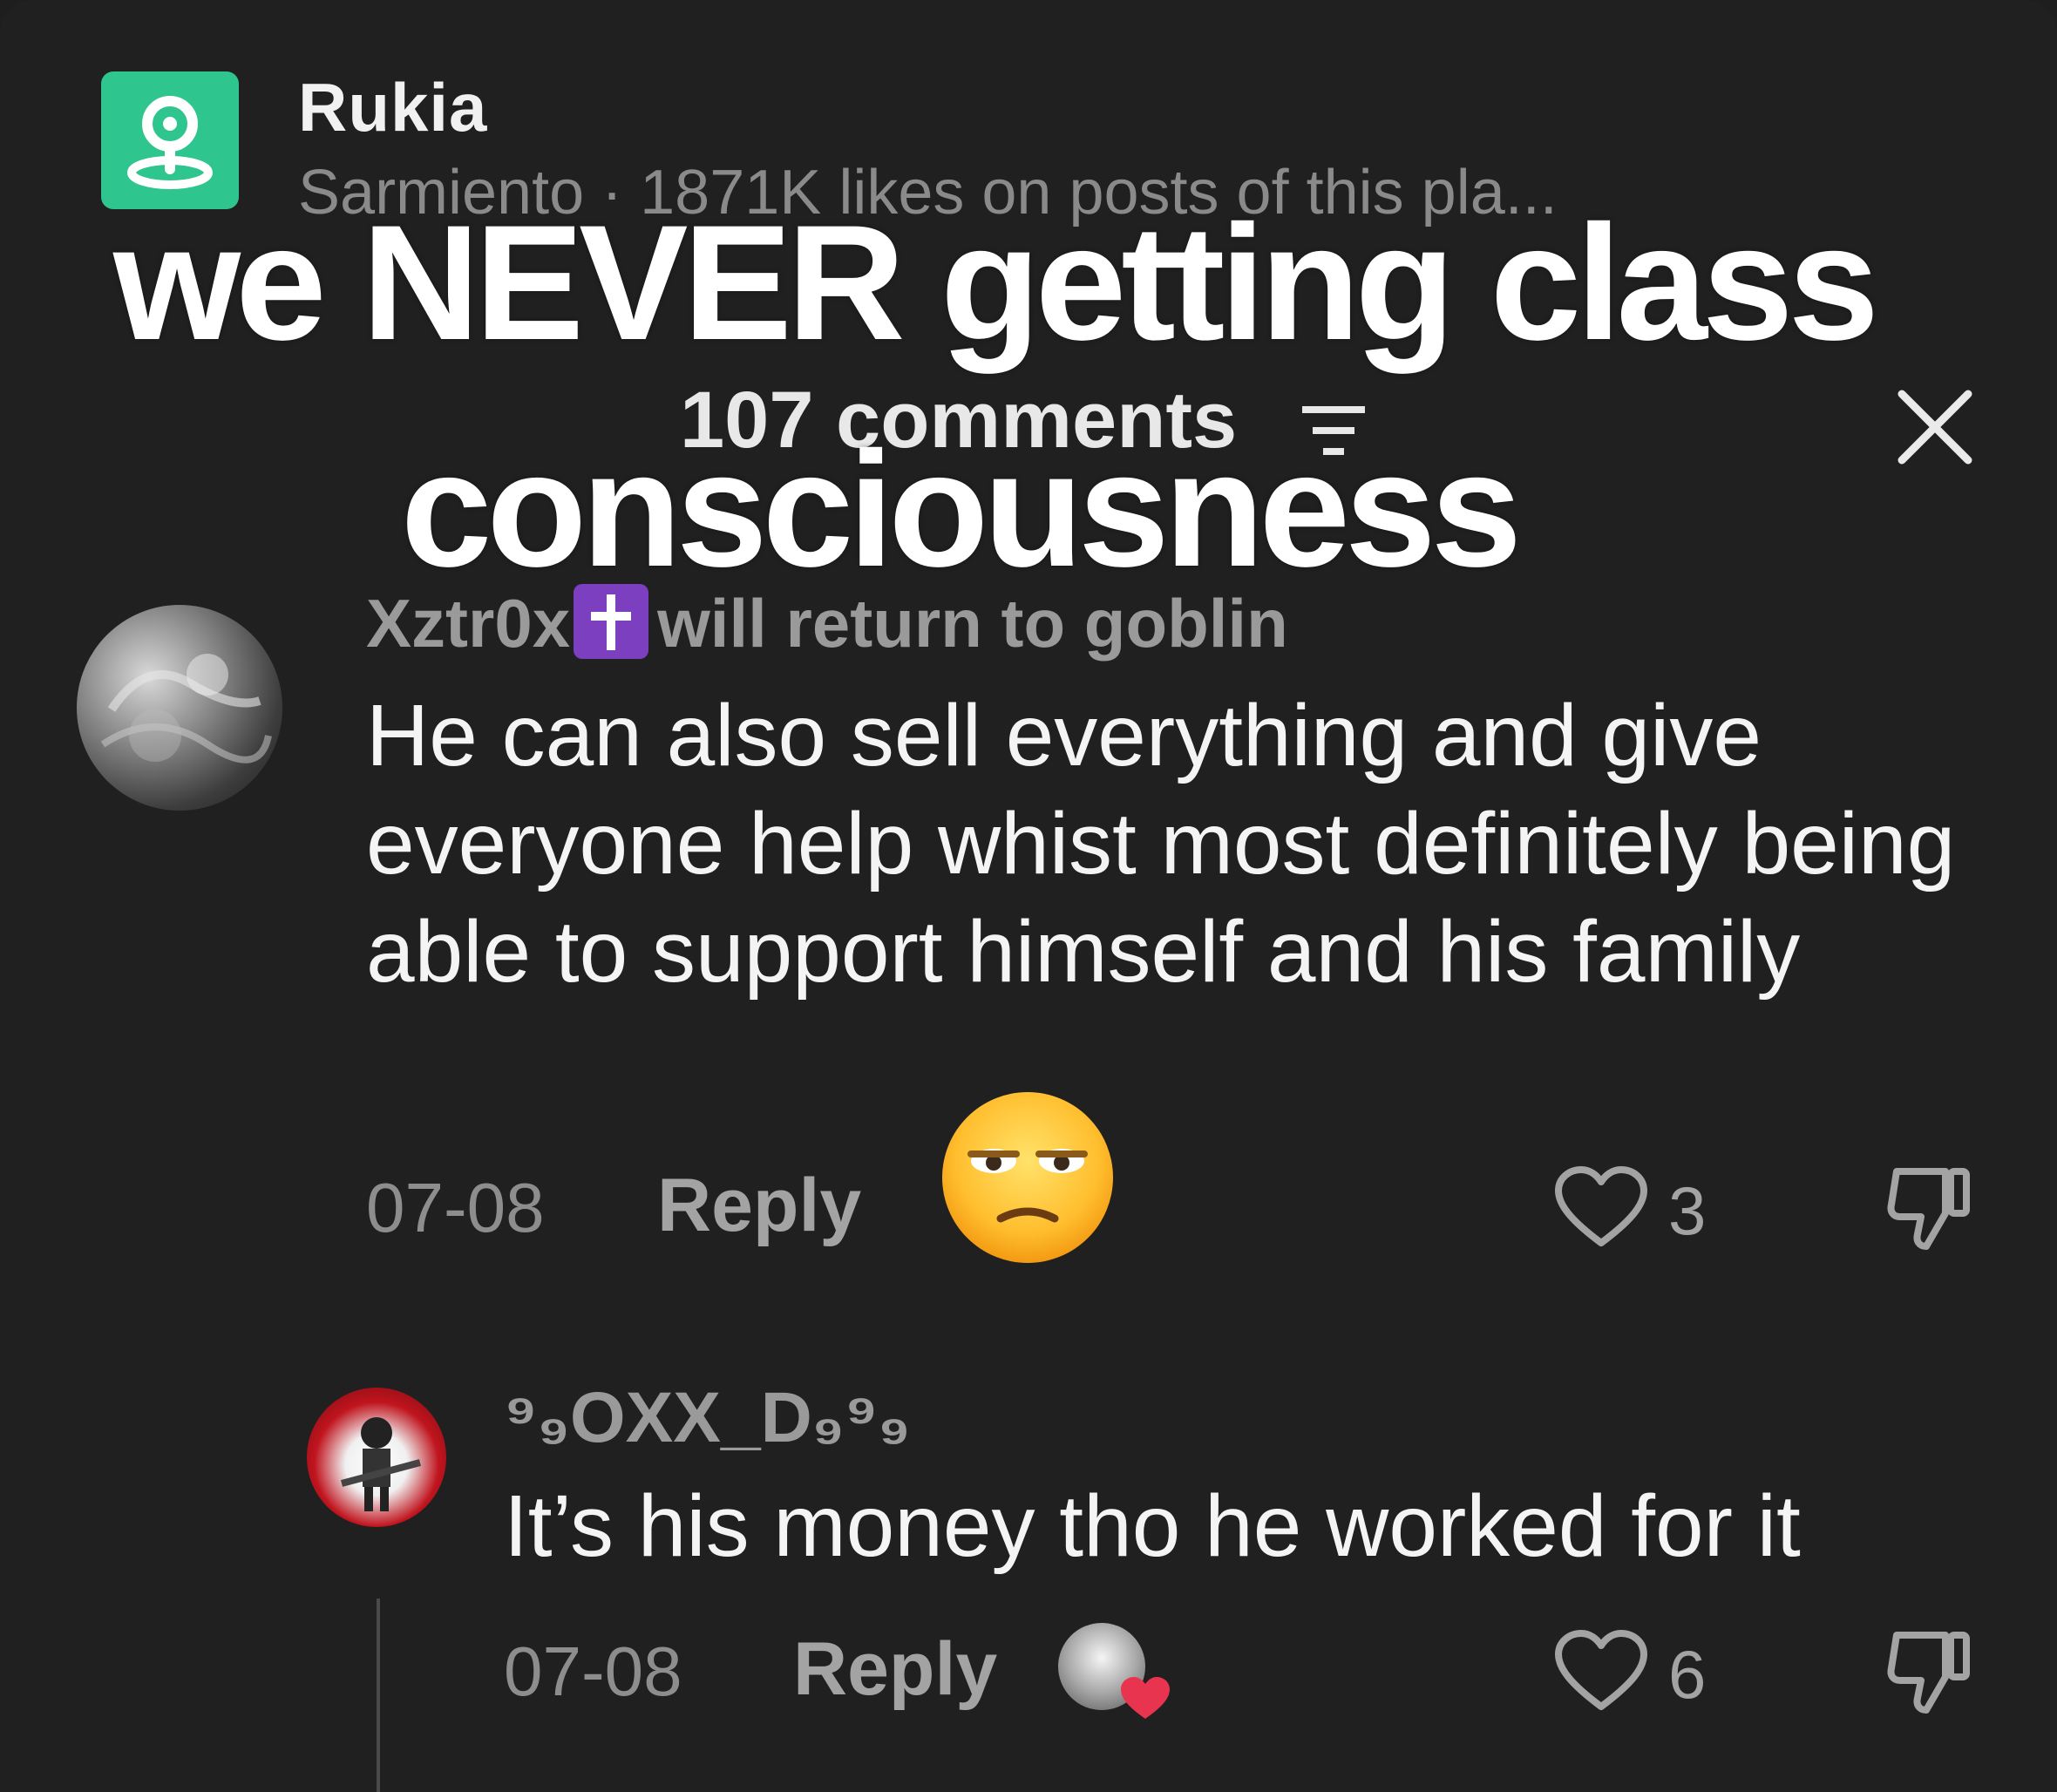  What do you see at coordinates (379, 1695) in the screenshot?
I see `thread-line` at bounding box center [379, 1695].